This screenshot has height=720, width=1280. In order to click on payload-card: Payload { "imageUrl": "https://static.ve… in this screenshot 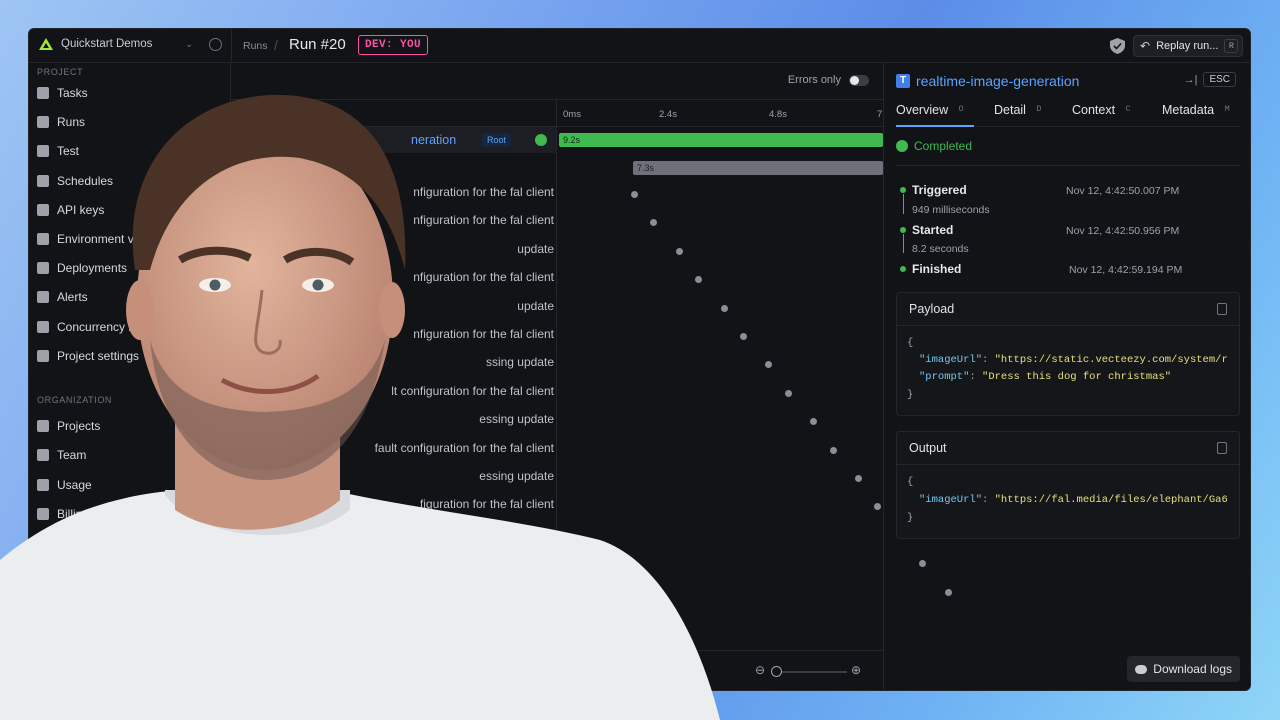, I will do `click(1068, 354)`.